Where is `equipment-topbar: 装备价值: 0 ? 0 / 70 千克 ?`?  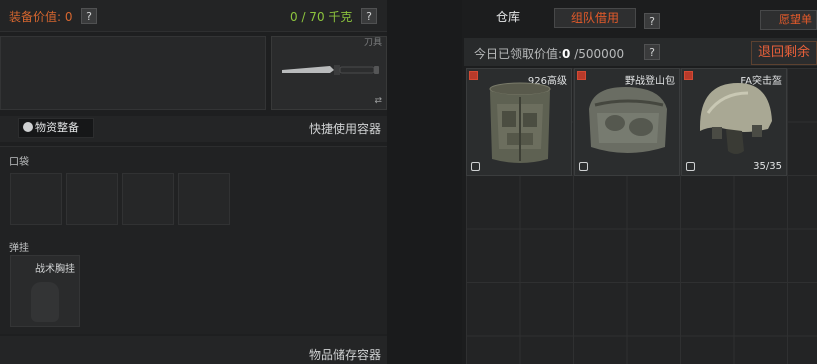
equipment-topbar: 装备价值: 0 ? 0 / 70 千克 ? is located at coordinates (193, 16).